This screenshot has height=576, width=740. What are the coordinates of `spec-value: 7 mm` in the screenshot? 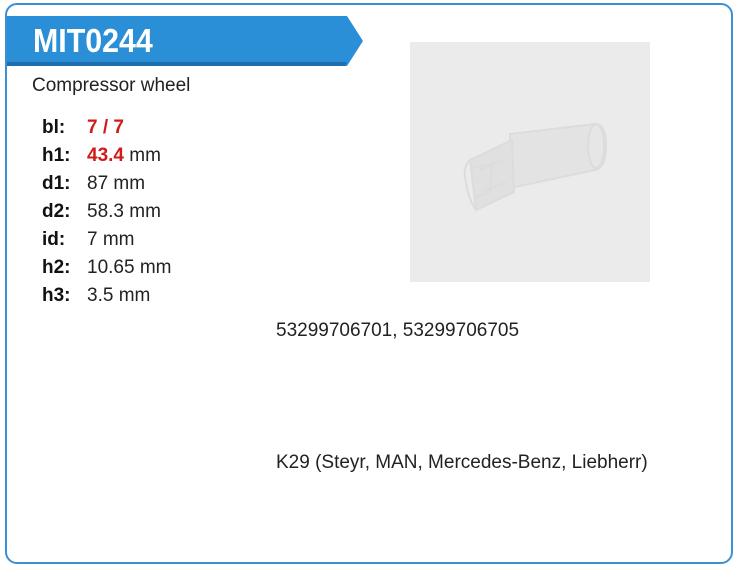 It's located at (111, 239).